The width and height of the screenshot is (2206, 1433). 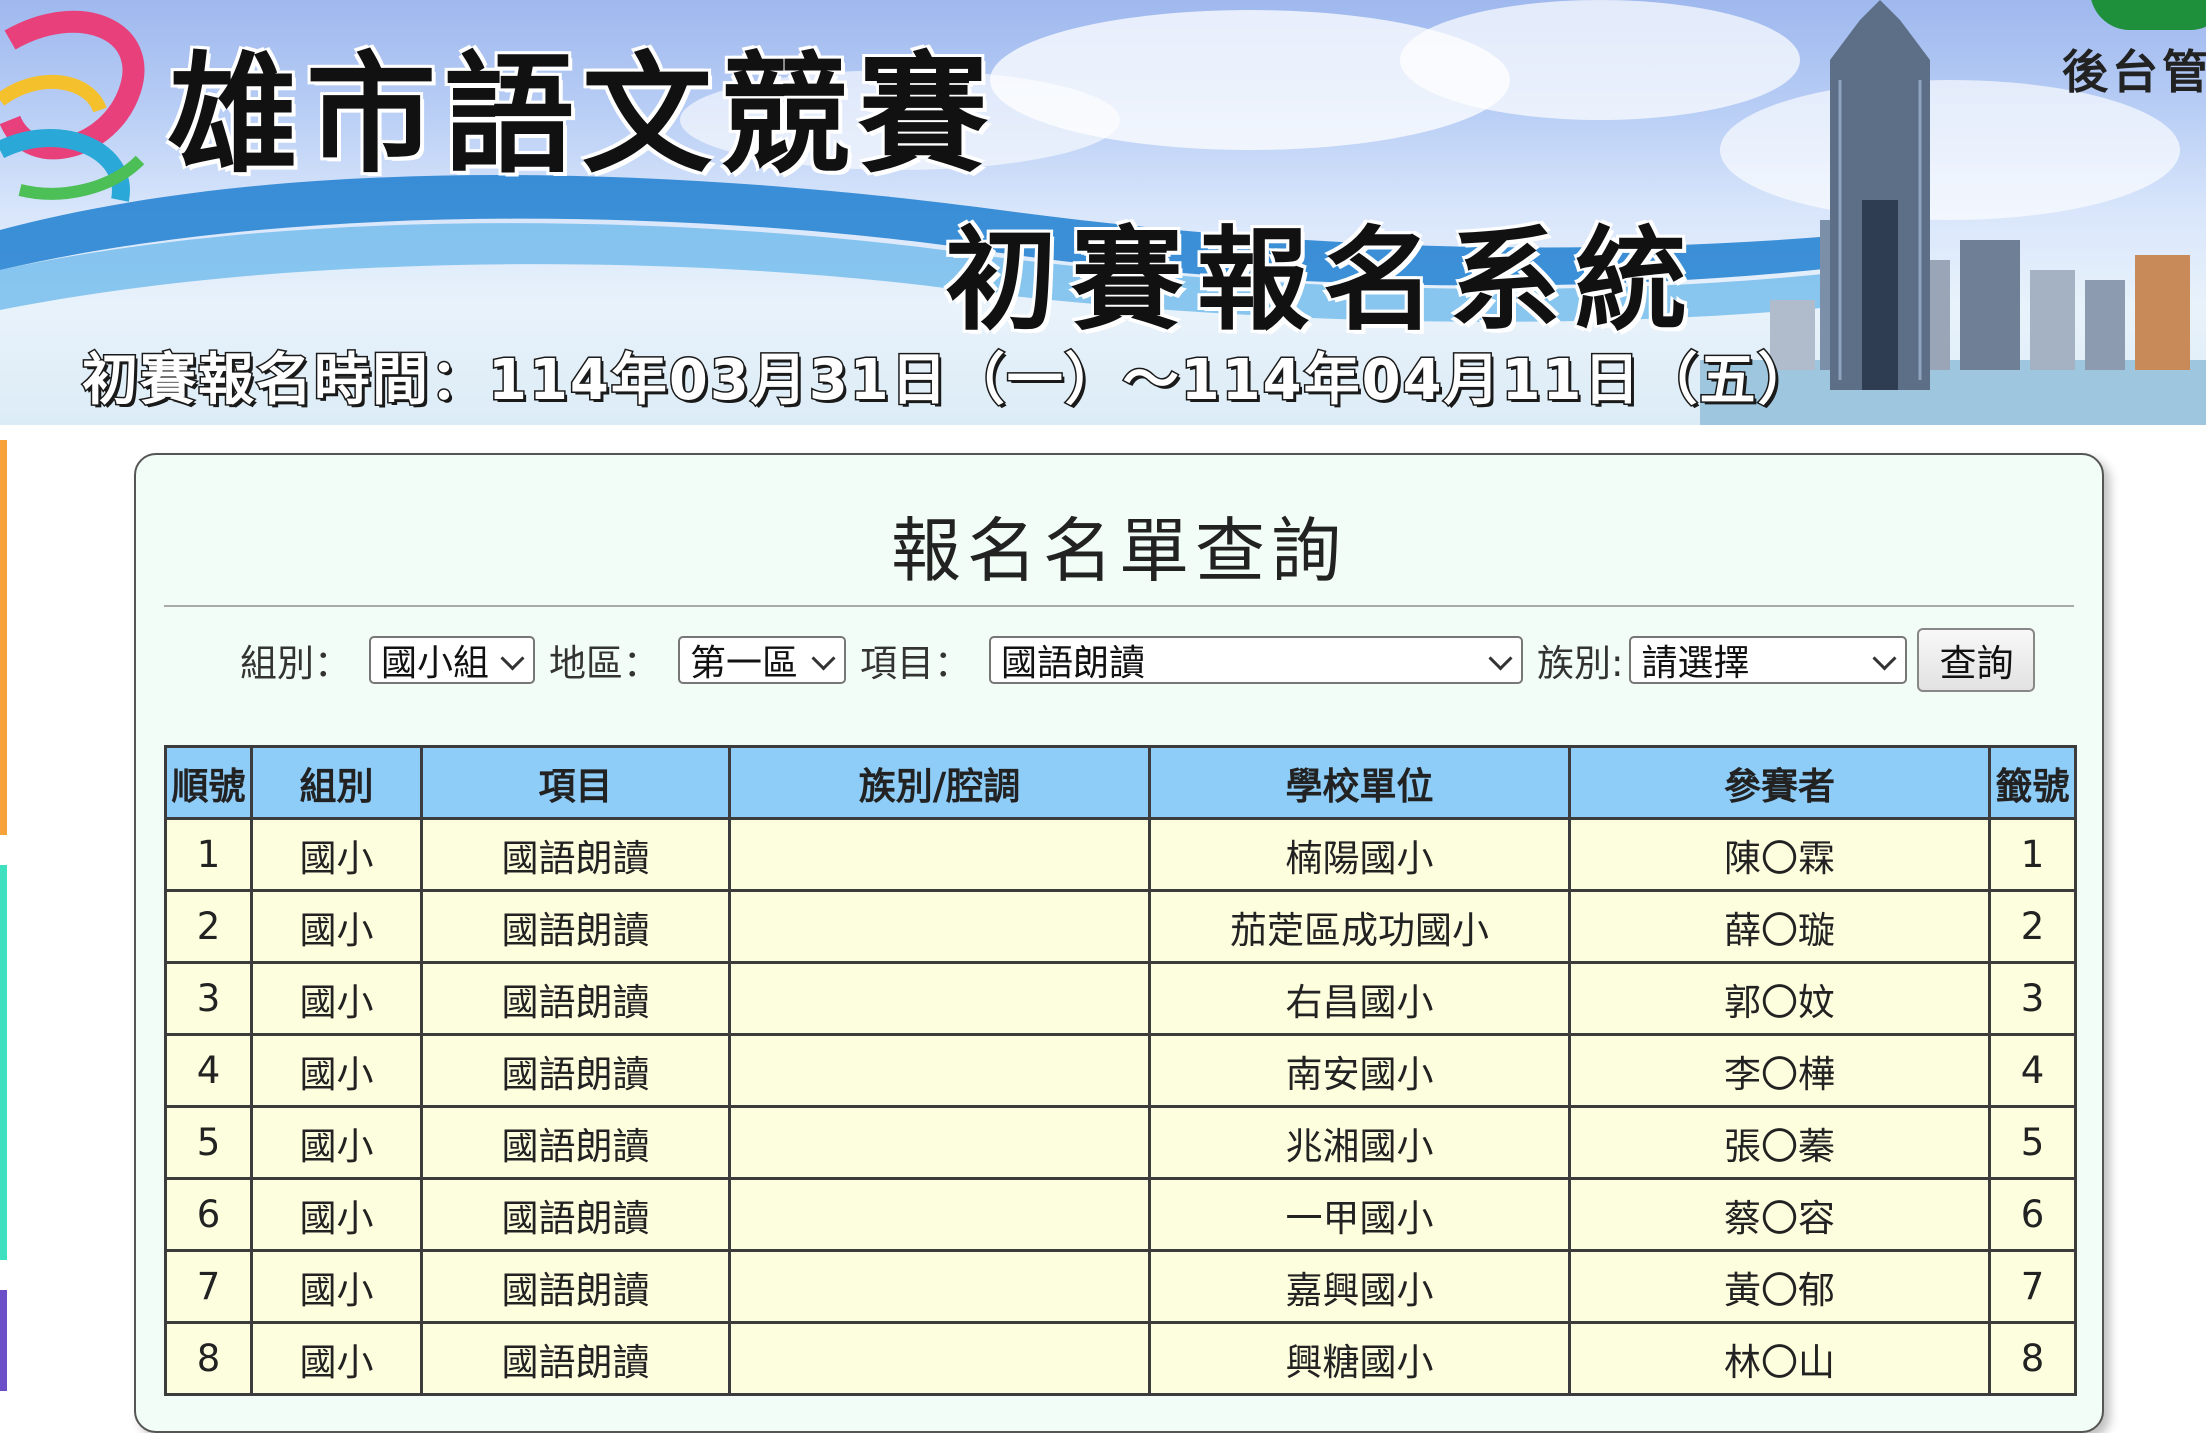 I want to click on cell-participant: 李〇樺, so click(x=1779, y=1070).